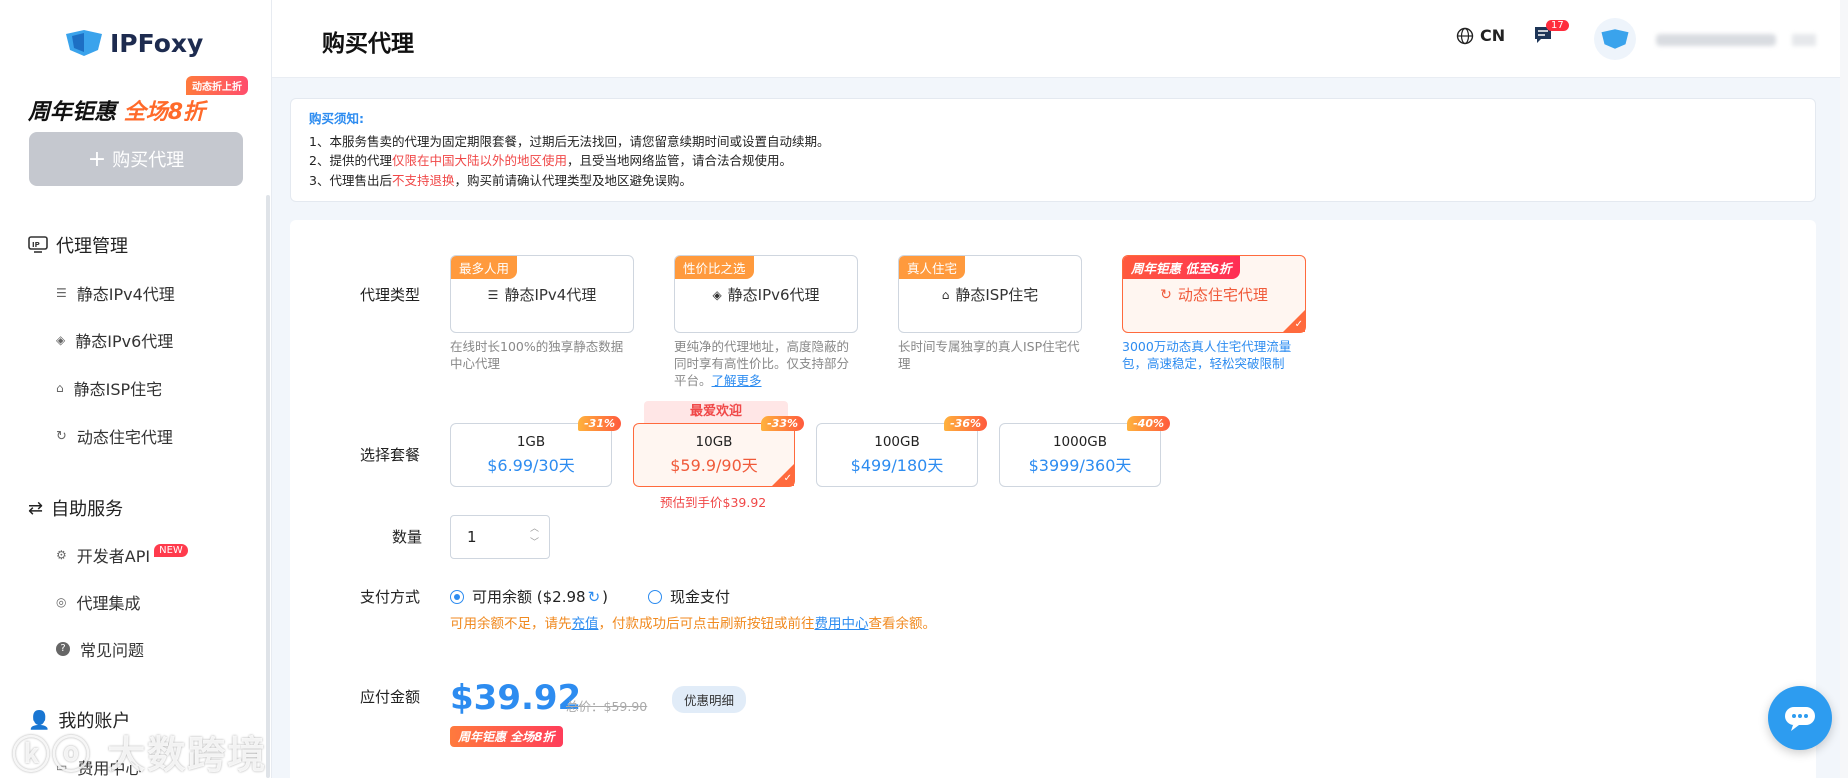  What do you see at coordinates (484, 267) in the screenshot?
I see `type-tag: 最多人用` at bounding box center [484, 267].